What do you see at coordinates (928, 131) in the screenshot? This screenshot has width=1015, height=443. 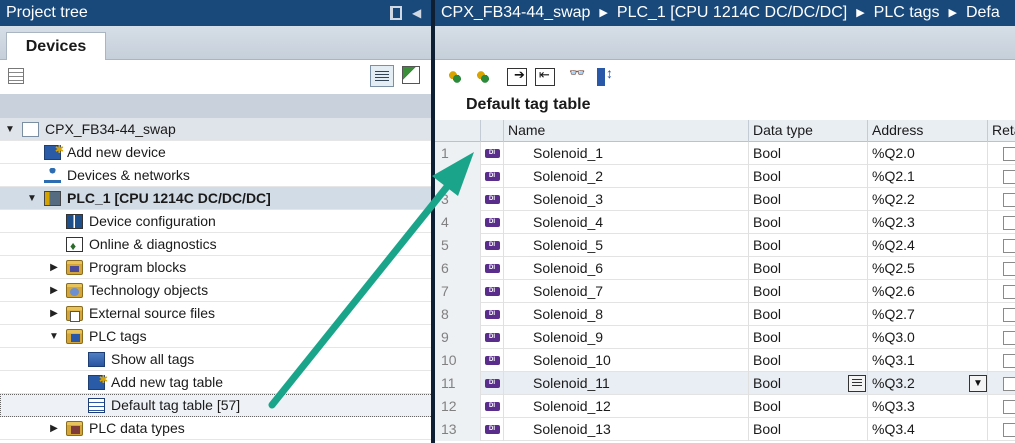 I see `col-header-address: Address` at bounding box center [928, 131].